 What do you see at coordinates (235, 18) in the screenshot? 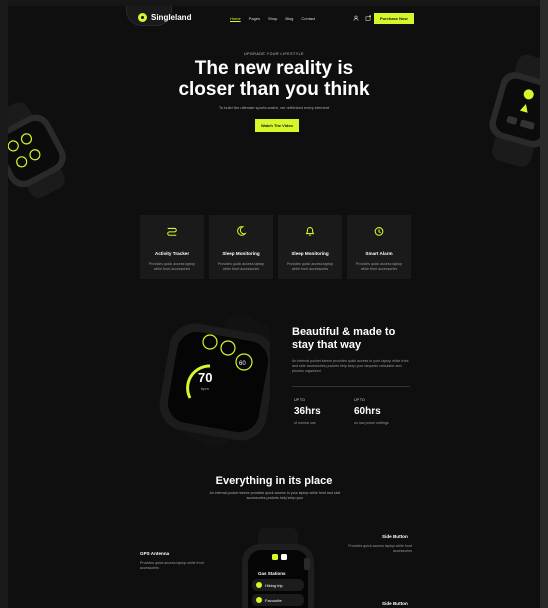
I see `nav-item-home: Home` at bounding box center [235, 18].